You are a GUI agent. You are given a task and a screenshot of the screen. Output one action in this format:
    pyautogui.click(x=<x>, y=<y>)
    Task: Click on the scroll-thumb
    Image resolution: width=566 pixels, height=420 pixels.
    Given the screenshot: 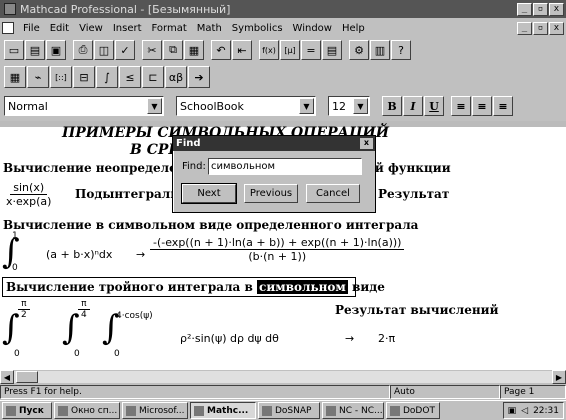 What is the action you would take?
    pyautogui.click(x=27, y=377)
    